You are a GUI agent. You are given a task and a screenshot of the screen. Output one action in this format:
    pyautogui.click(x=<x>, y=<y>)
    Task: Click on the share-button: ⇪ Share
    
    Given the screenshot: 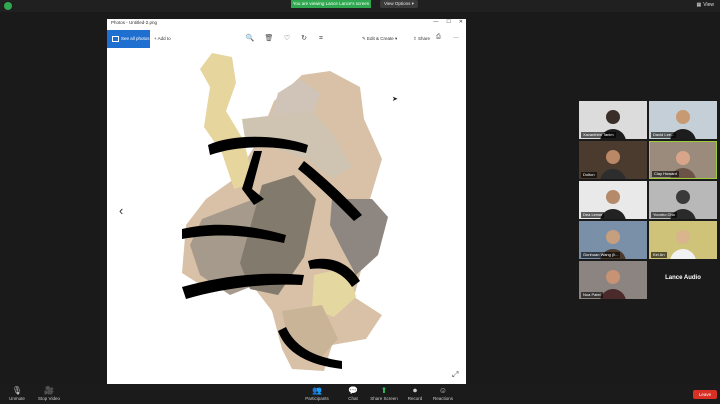 What is the action you would take?
    pyautogui.click(x=421, y=39)
    